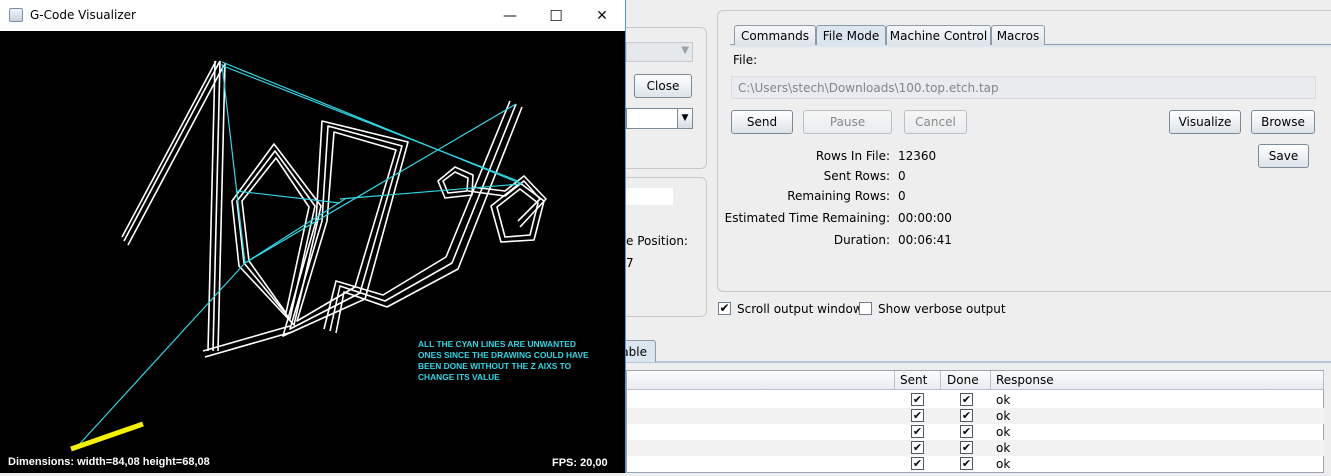 This screenshot has width=1331, height=476. Describe the element at coordinates (852, 156) in the screenshot. I see `rows-in-file-label: Rows In File:` at that location.